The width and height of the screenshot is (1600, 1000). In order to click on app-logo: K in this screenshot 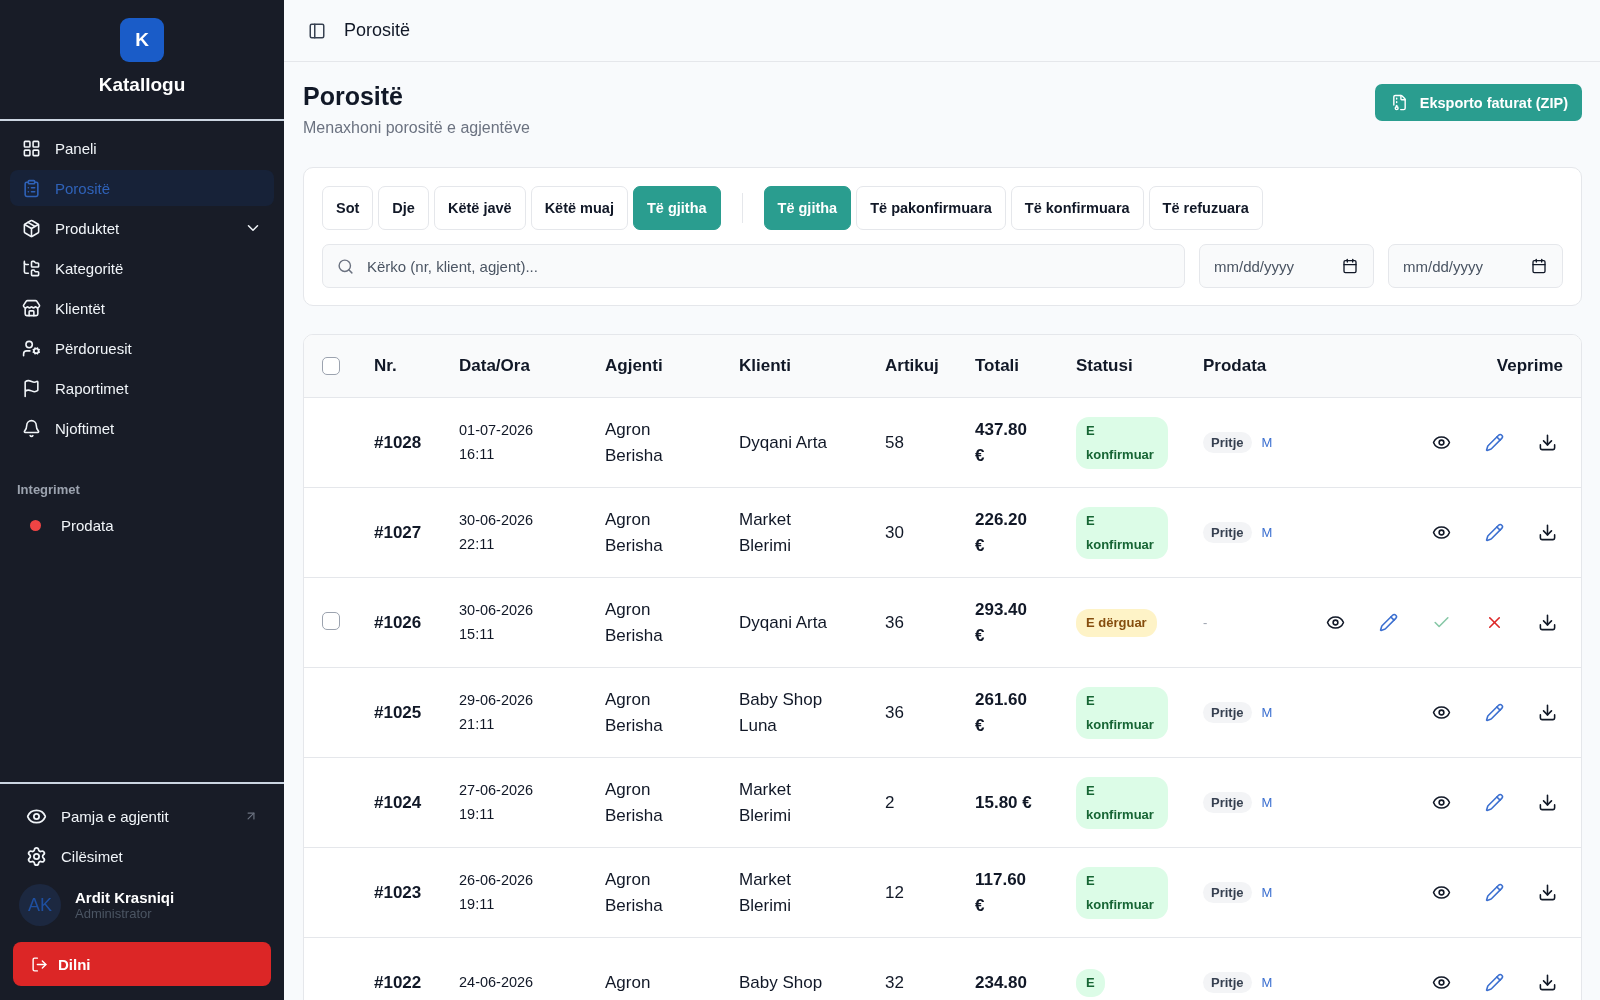, I will do `click(142, 40)`.